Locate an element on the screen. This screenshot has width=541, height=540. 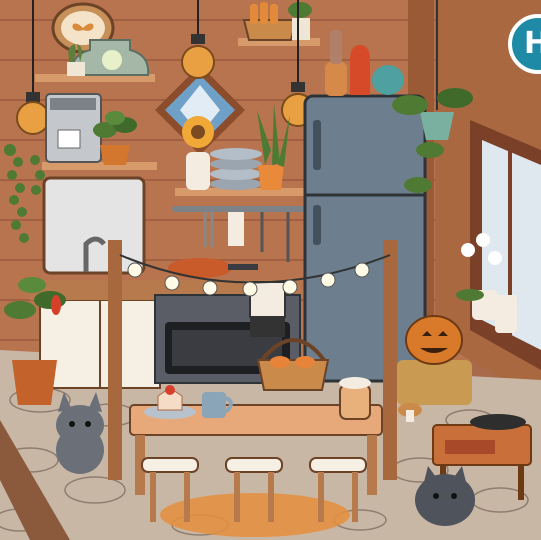
pumpkin is located at coordinates (434, 340).